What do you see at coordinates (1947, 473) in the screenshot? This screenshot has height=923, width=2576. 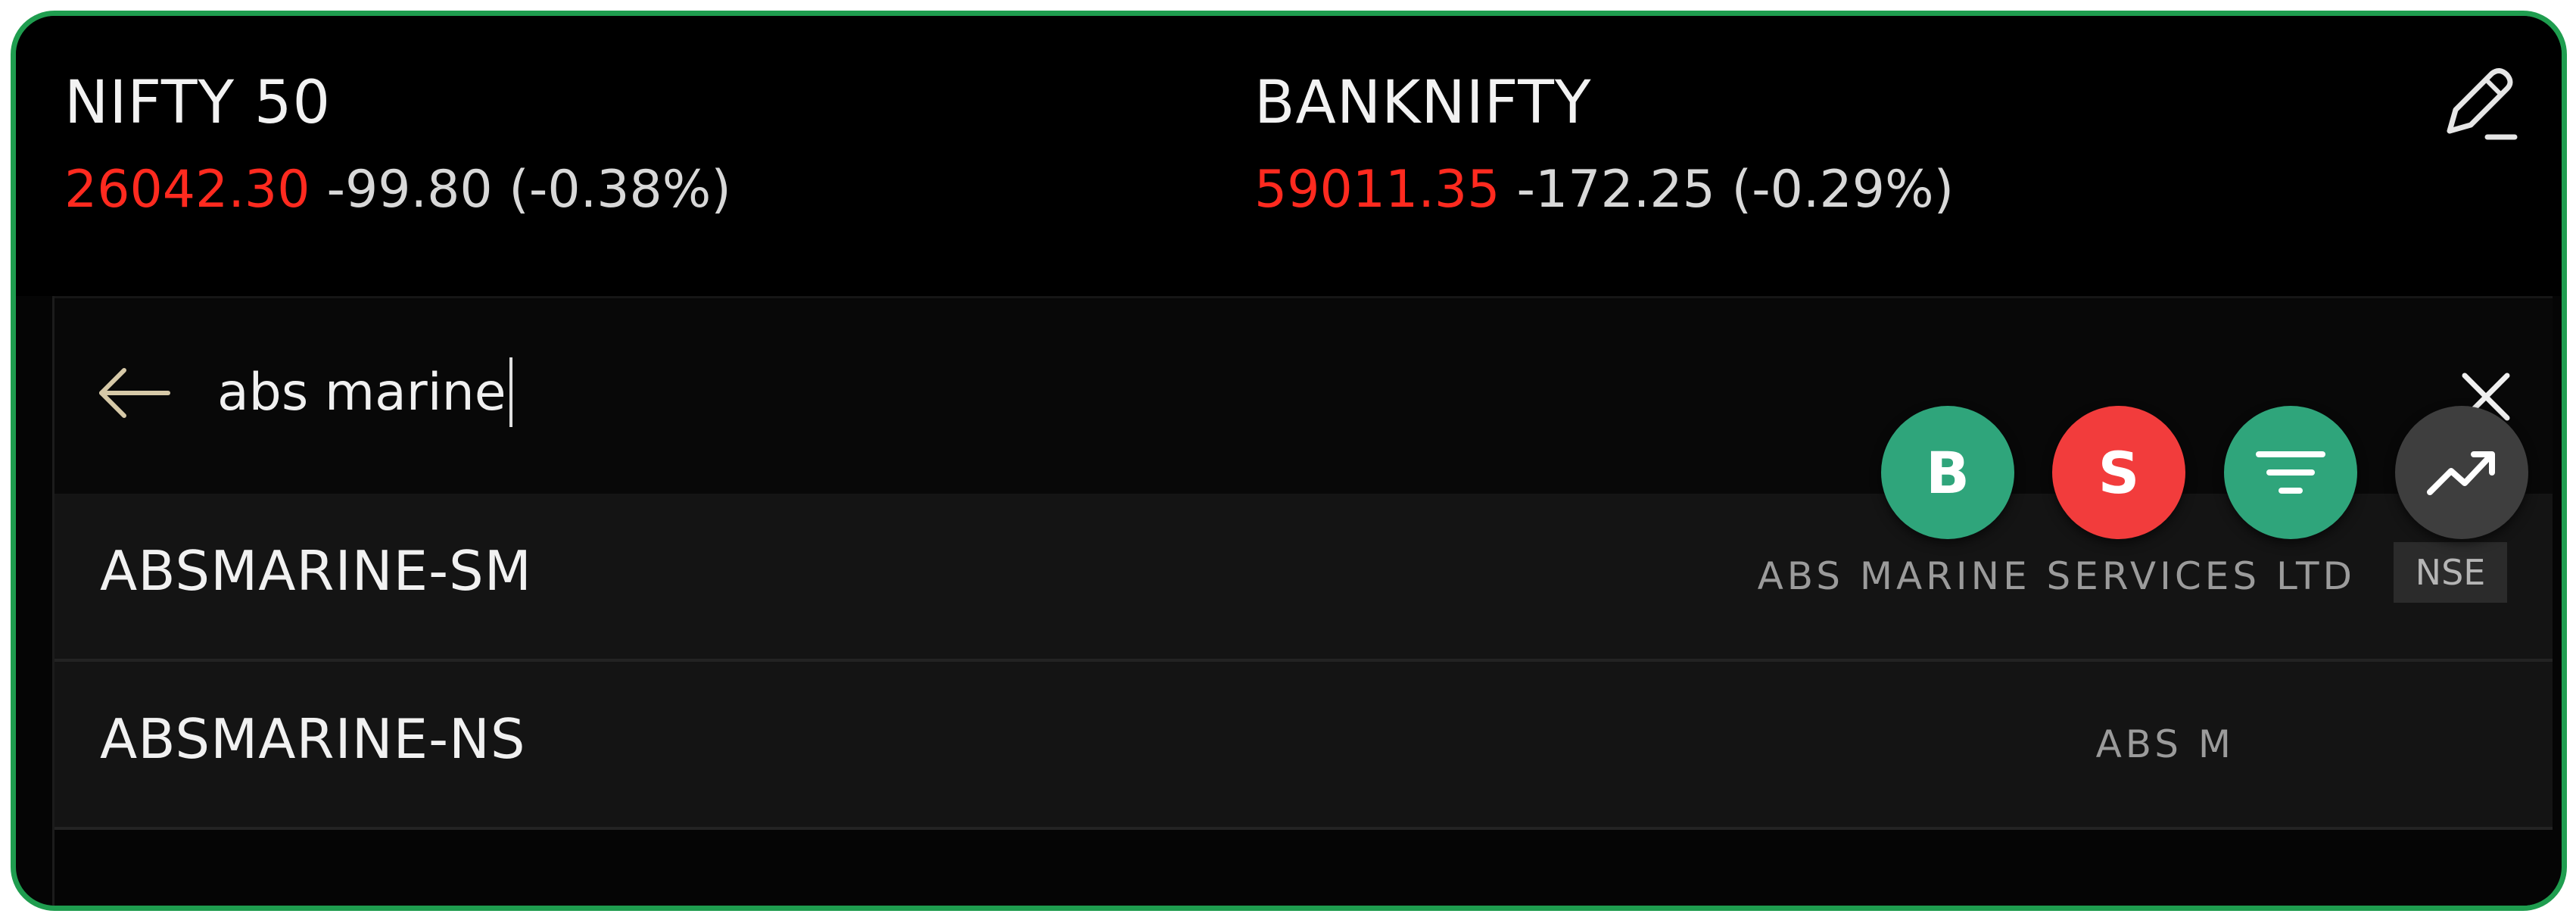 I see `buy-button: B` at bounding box center [1947, 473].